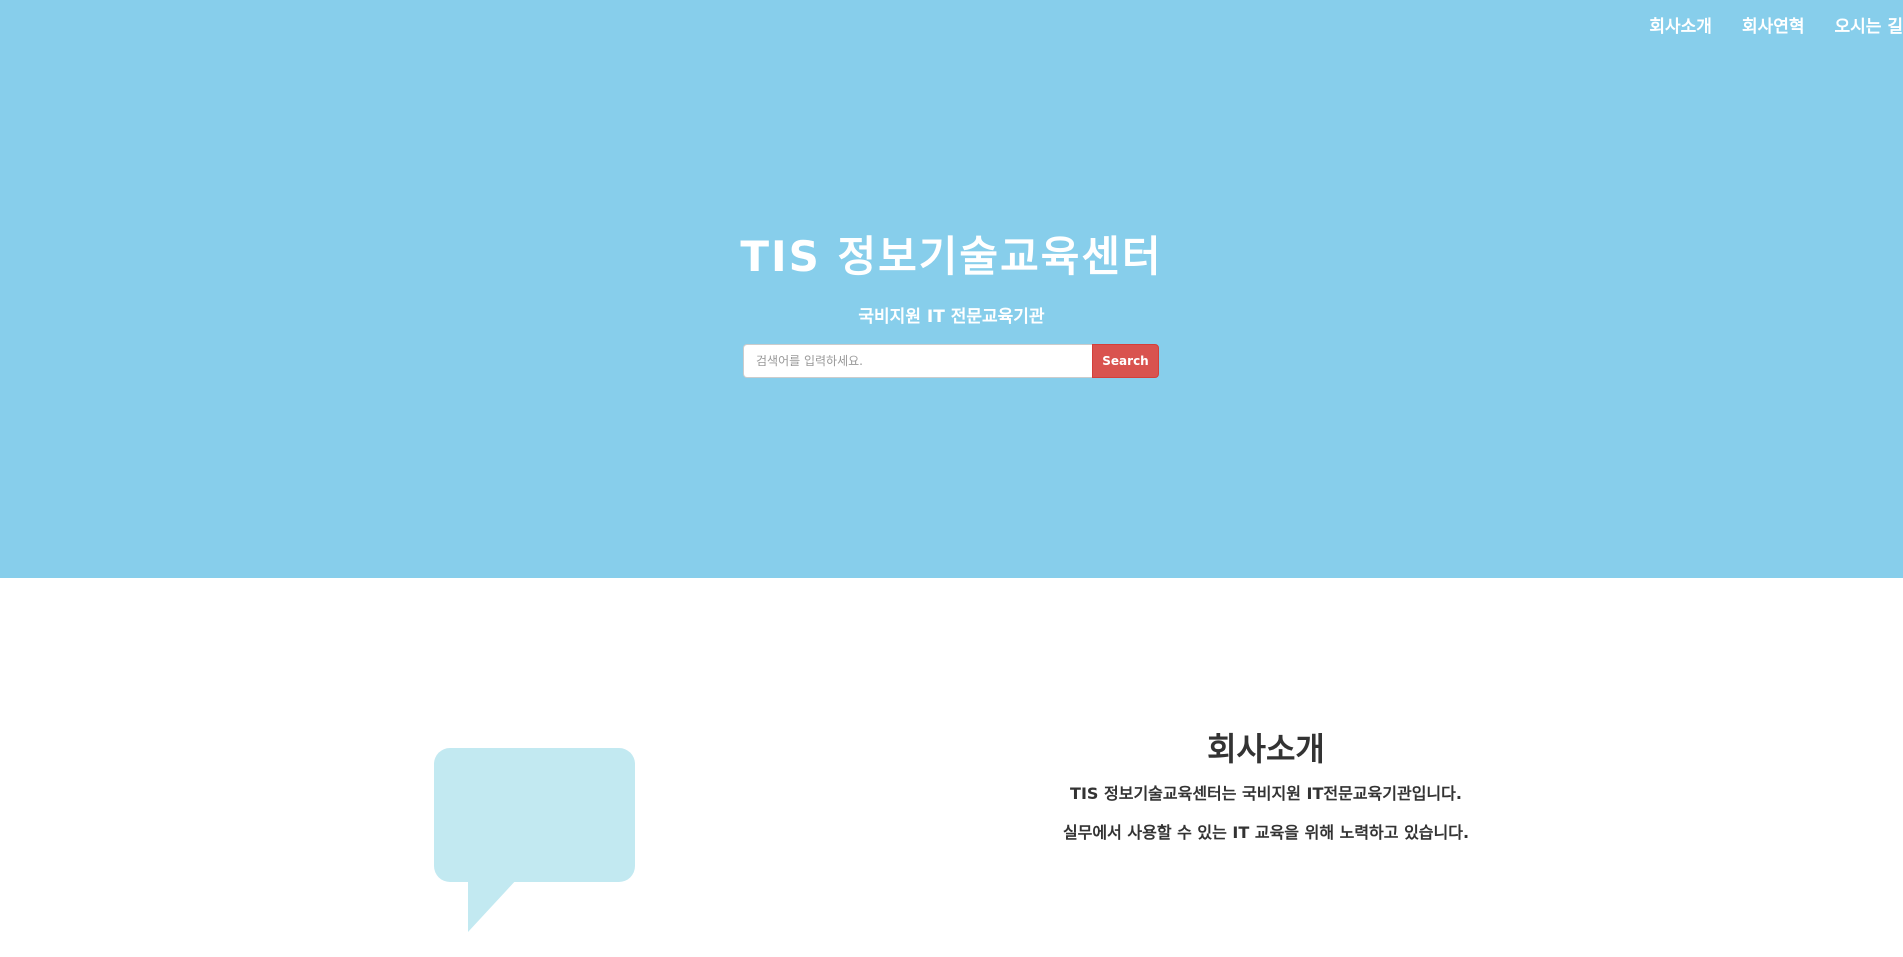 This screenshot has width=1903, height=957. What do you see at coordinates (536, 843) in the screenshot?
I see `speech-bubble-icon` at bounding box center [536, 843].